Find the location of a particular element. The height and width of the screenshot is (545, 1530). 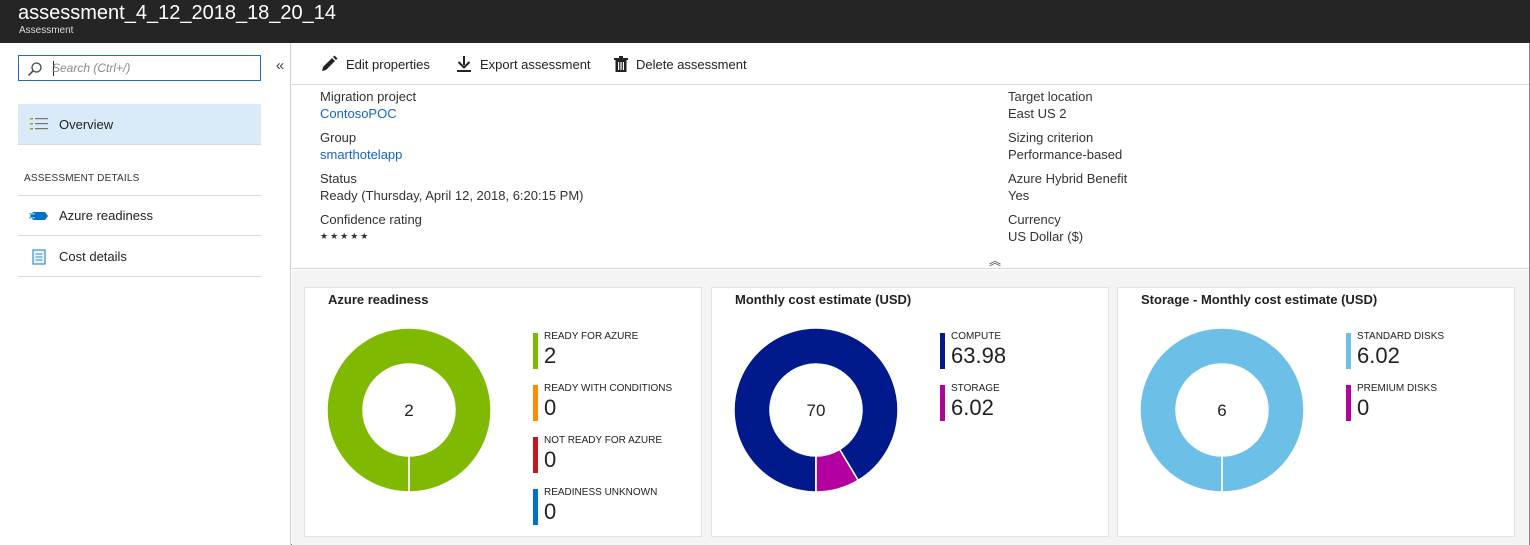

field-value: US Dollar ($) is located at coordinates (1046, 236).